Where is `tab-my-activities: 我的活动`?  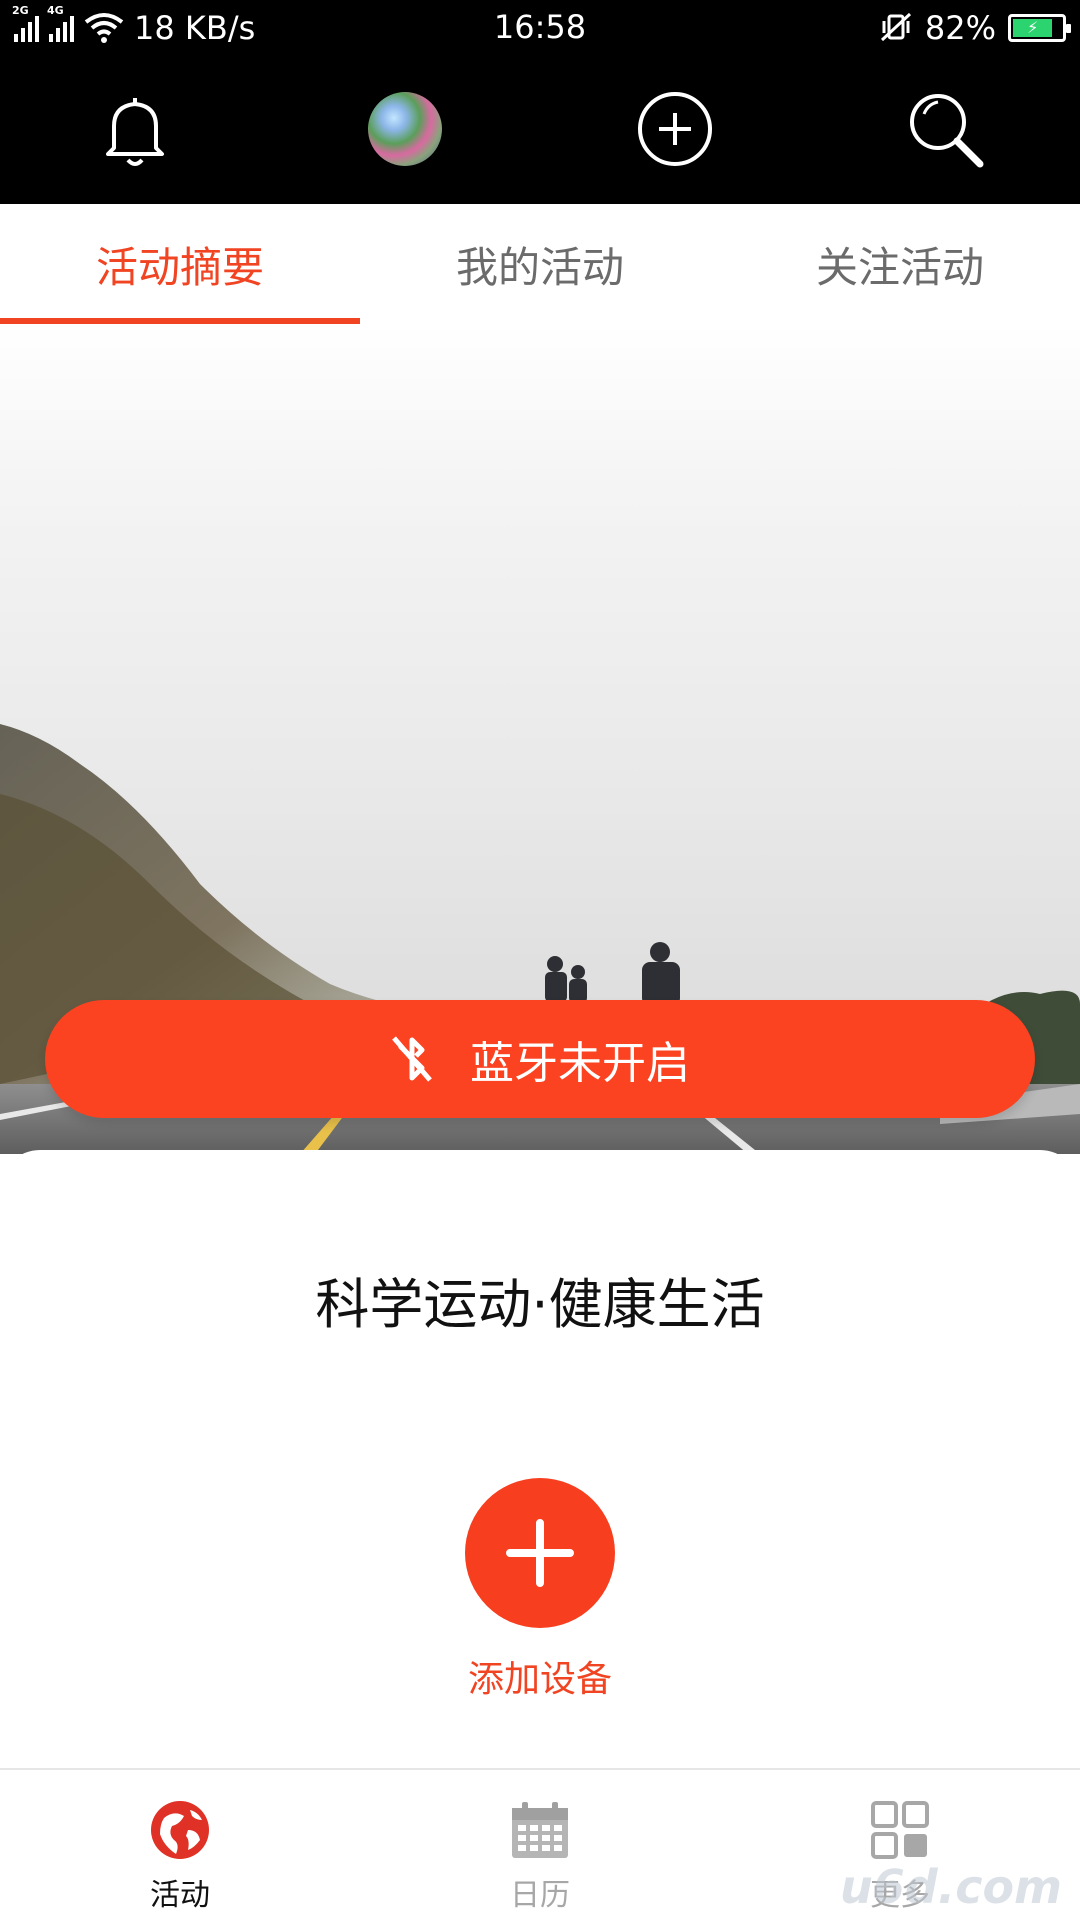
tab-my-activities: 我的活动 is located at coordinates (540, 264).